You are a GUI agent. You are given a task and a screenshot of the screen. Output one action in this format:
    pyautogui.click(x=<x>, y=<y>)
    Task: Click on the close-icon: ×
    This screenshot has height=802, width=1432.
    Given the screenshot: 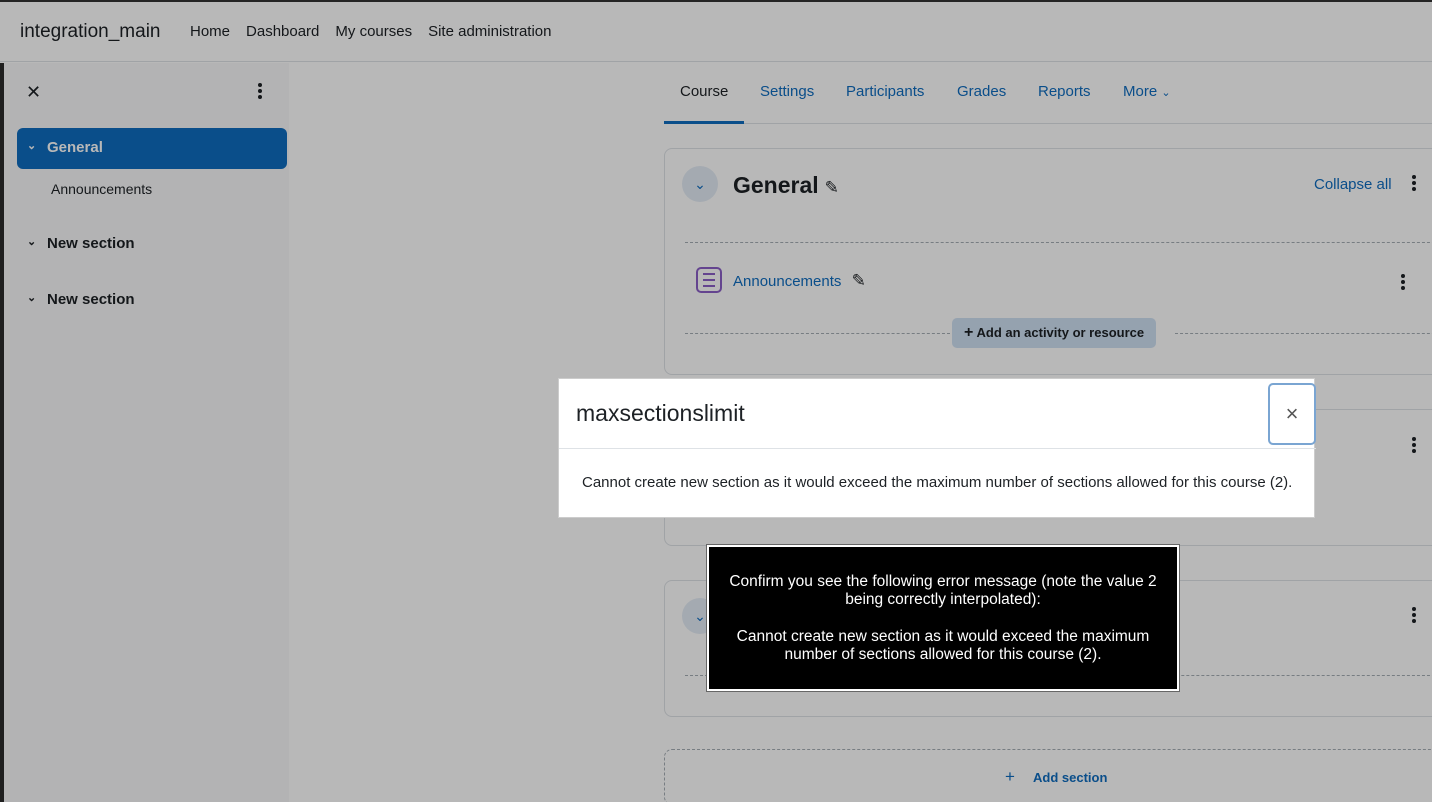 What is the action you would take?
    pyautogui.click(x=1292, y=414)
    